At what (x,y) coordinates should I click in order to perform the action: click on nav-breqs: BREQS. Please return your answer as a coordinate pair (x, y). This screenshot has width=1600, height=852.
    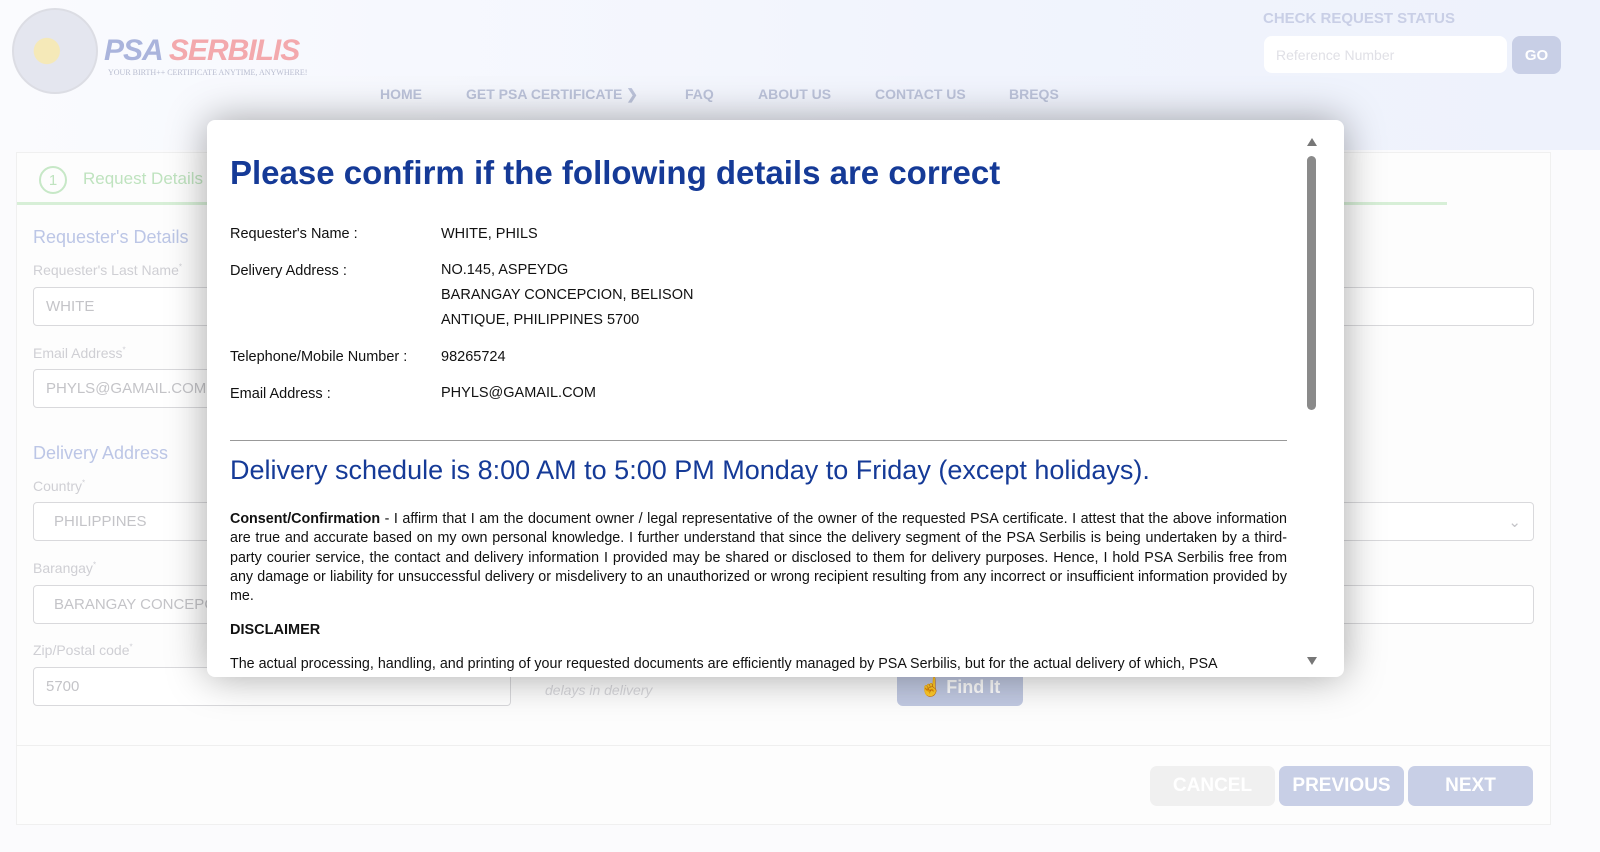
    Looking at the image, I should click on (1034, 94).